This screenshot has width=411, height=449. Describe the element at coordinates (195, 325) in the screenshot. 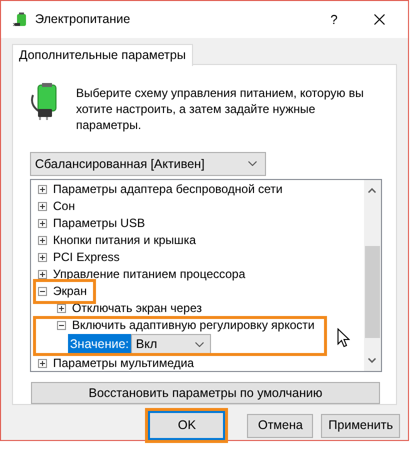

I see `tree-item: Включить адаптивную регулировку яркости` at that location.